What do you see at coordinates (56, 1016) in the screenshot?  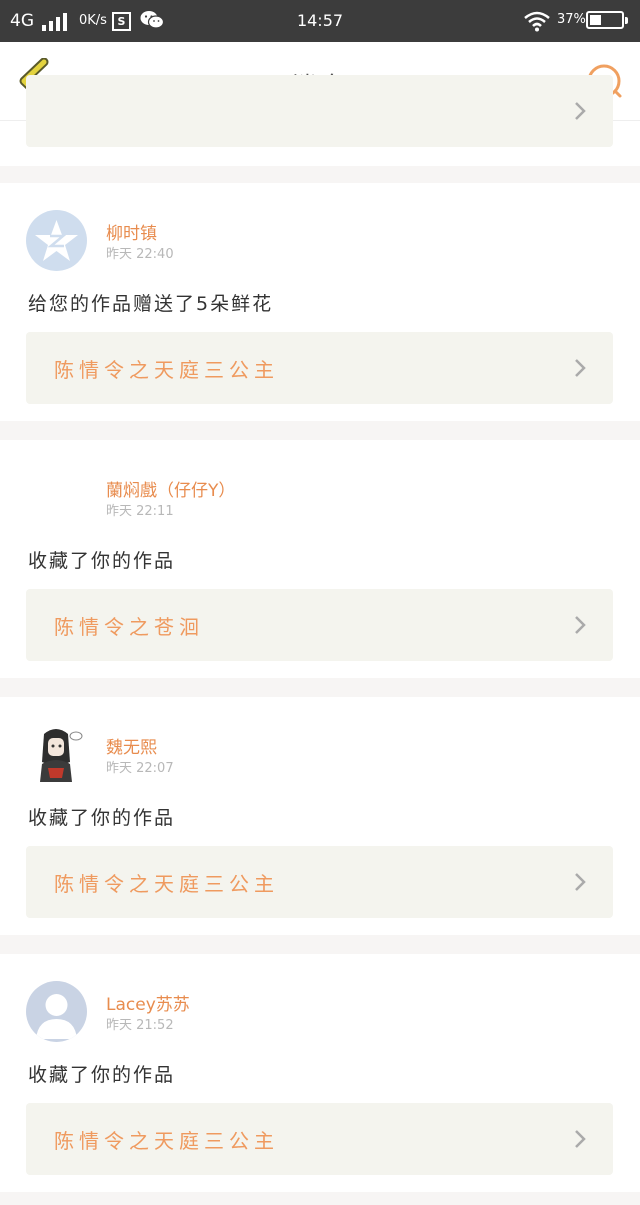 I see `default-person-icon` at bounding box center [56, 1016].